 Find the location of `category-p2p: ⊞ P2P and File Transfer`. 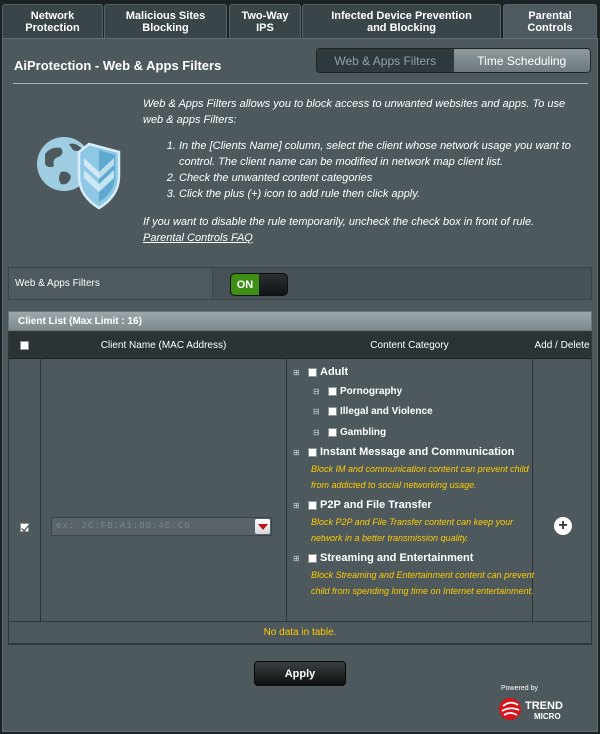

category-p2p: ⊞ P2P and File Transfer is located at coordinates (362, 505).